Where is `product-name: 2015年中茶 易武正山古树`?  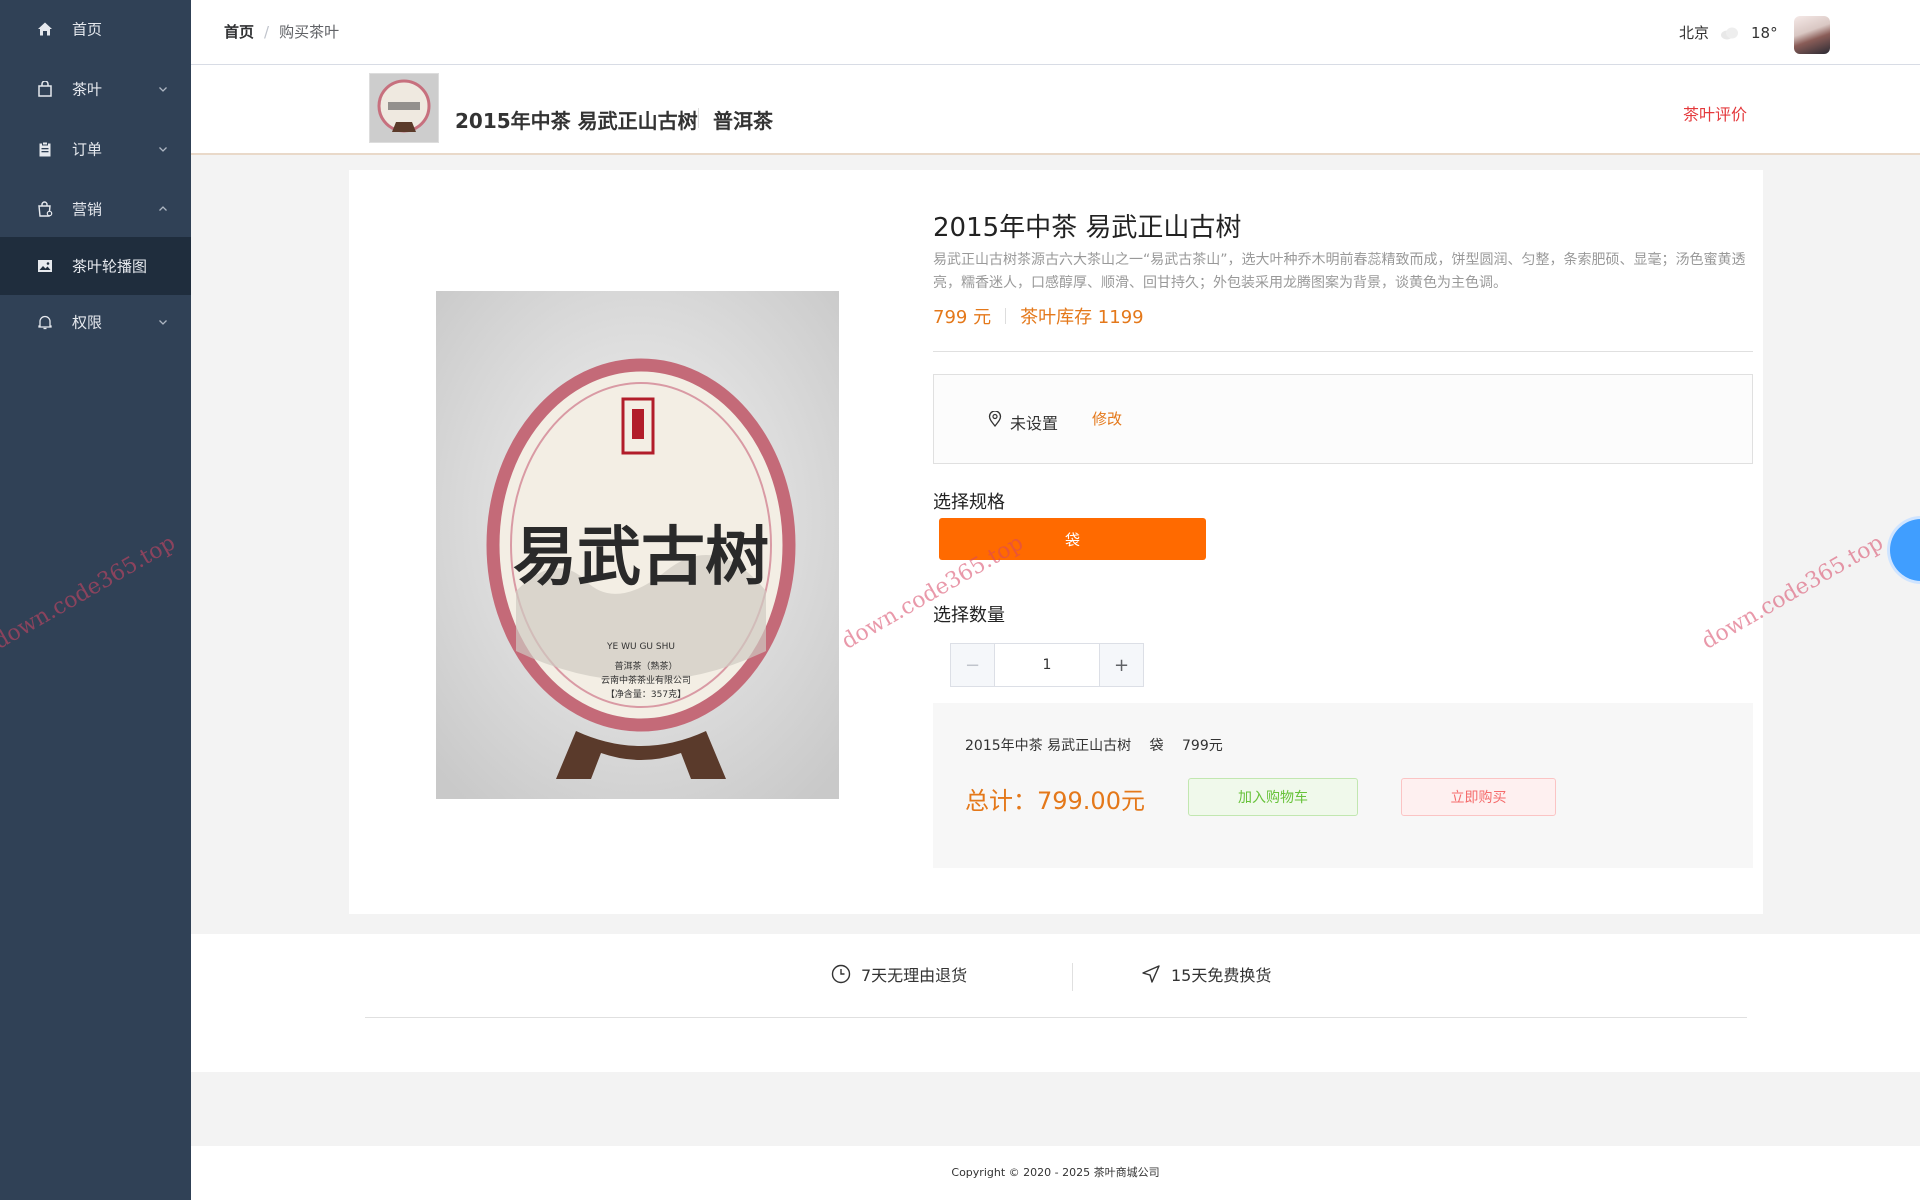 product-name: 2015年中茶 易武正山古树 is located at coordinates (1087, 228).